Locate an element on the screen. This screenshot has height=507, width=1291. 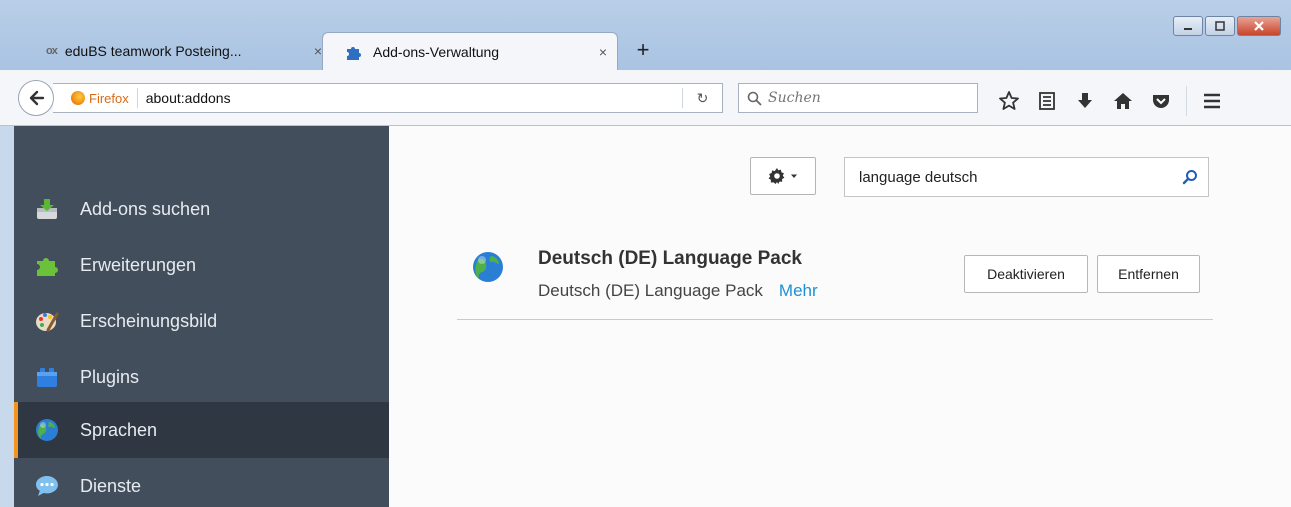
category-dienste: Dienste is located at coordinates (201, 482).